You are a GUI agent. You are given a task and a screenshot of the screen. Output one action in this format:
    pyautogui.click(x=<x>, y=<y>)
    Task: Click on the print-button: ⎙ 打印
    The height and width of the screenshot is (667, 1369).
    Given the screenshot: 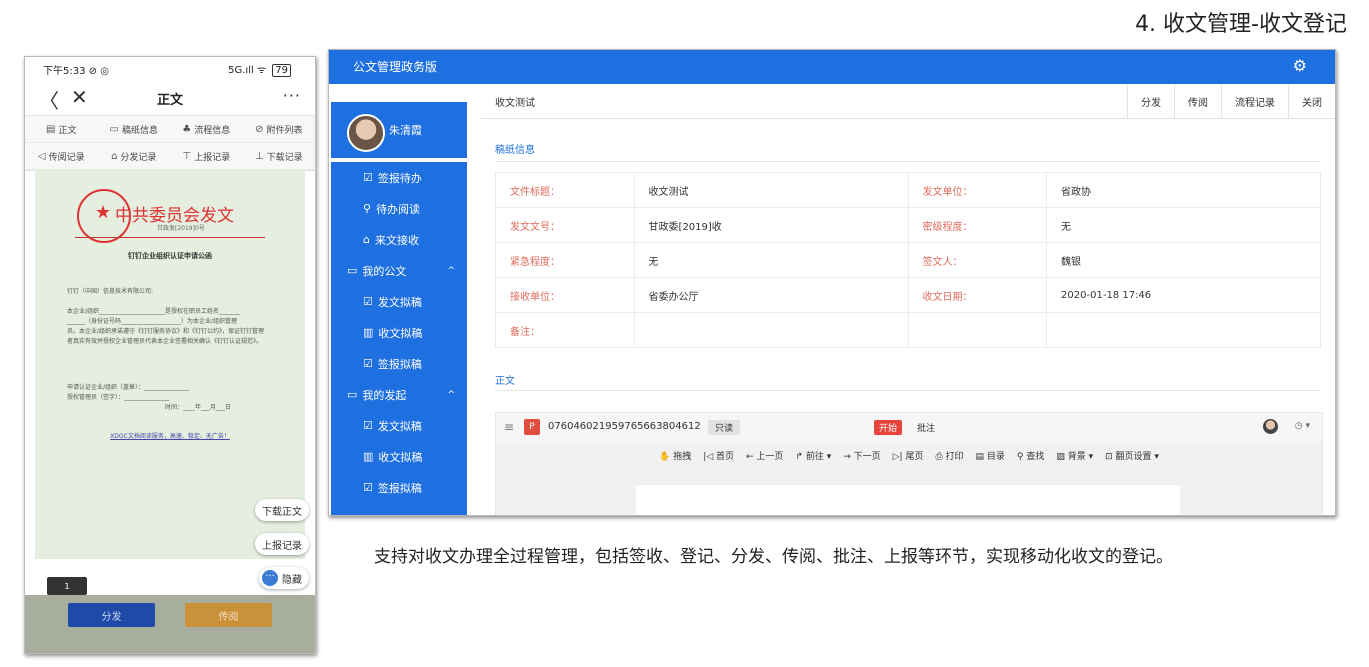 What is the action you would take?
    pyautogui.click(x=949, y=455)
    